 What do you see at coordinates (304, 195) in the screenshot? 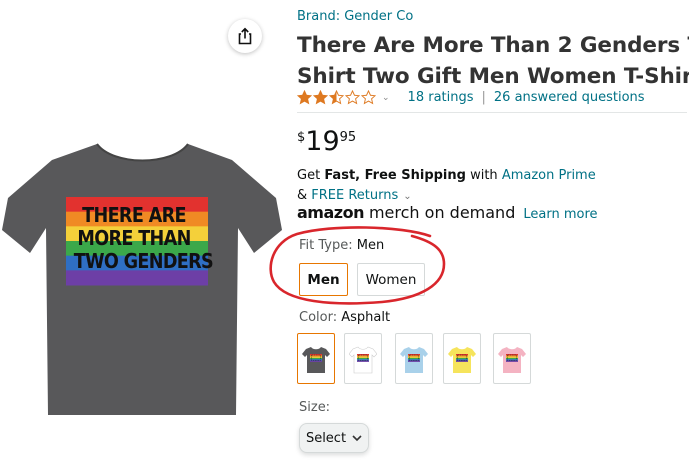
I see `shipping-text: &` at bounding box center [304, 195].